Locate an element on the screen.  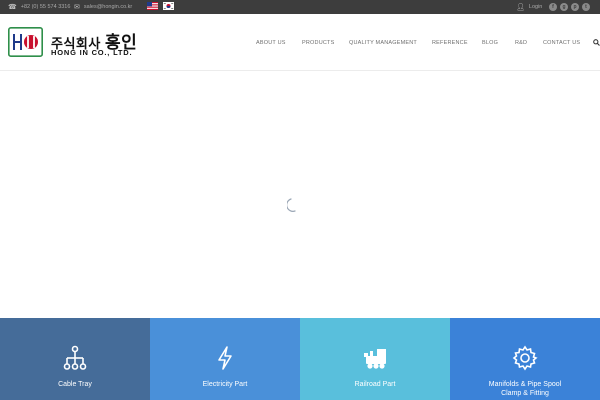
pinterest-icon: p is located at coordinates (575, 7).